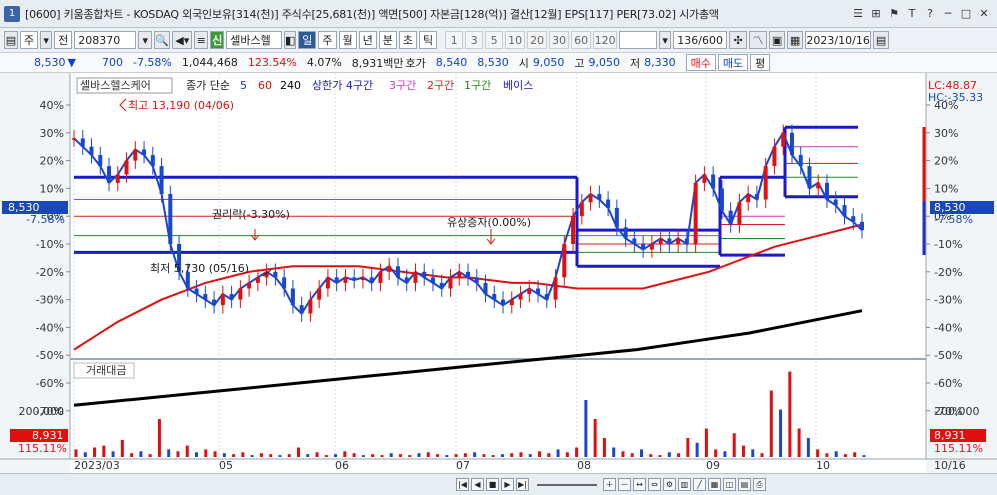 Image resolution: width=997 pixels, height=495 pixels. Describe the element at coordinates (930, 13) in the screenshot. I see `help-icon: ?` at that location.